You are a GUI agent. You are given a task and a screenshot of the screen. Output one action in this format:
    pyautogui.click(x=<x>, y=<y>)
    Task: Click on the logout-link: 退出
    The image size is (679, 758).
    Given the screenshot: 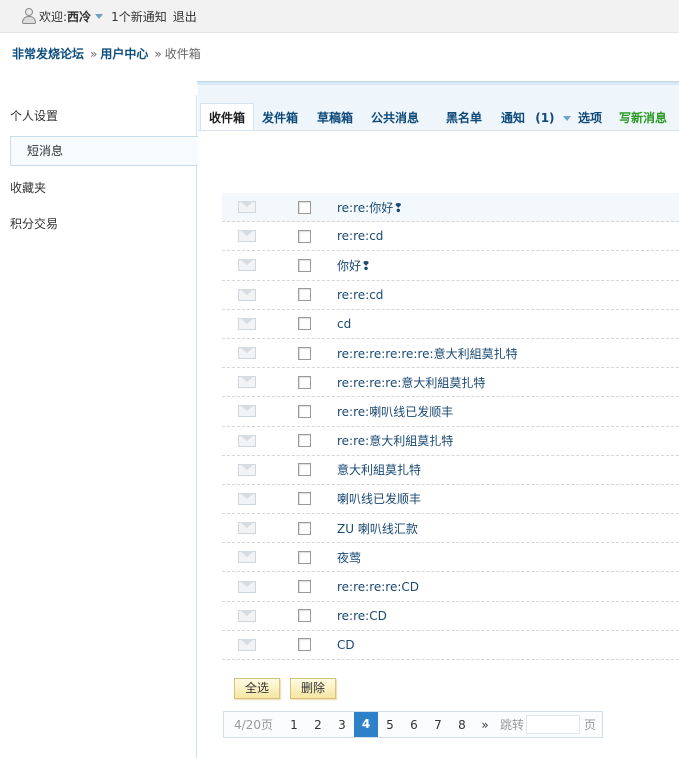 What is the action you would take?
    pyautogui.click(x=185, y=16)
    